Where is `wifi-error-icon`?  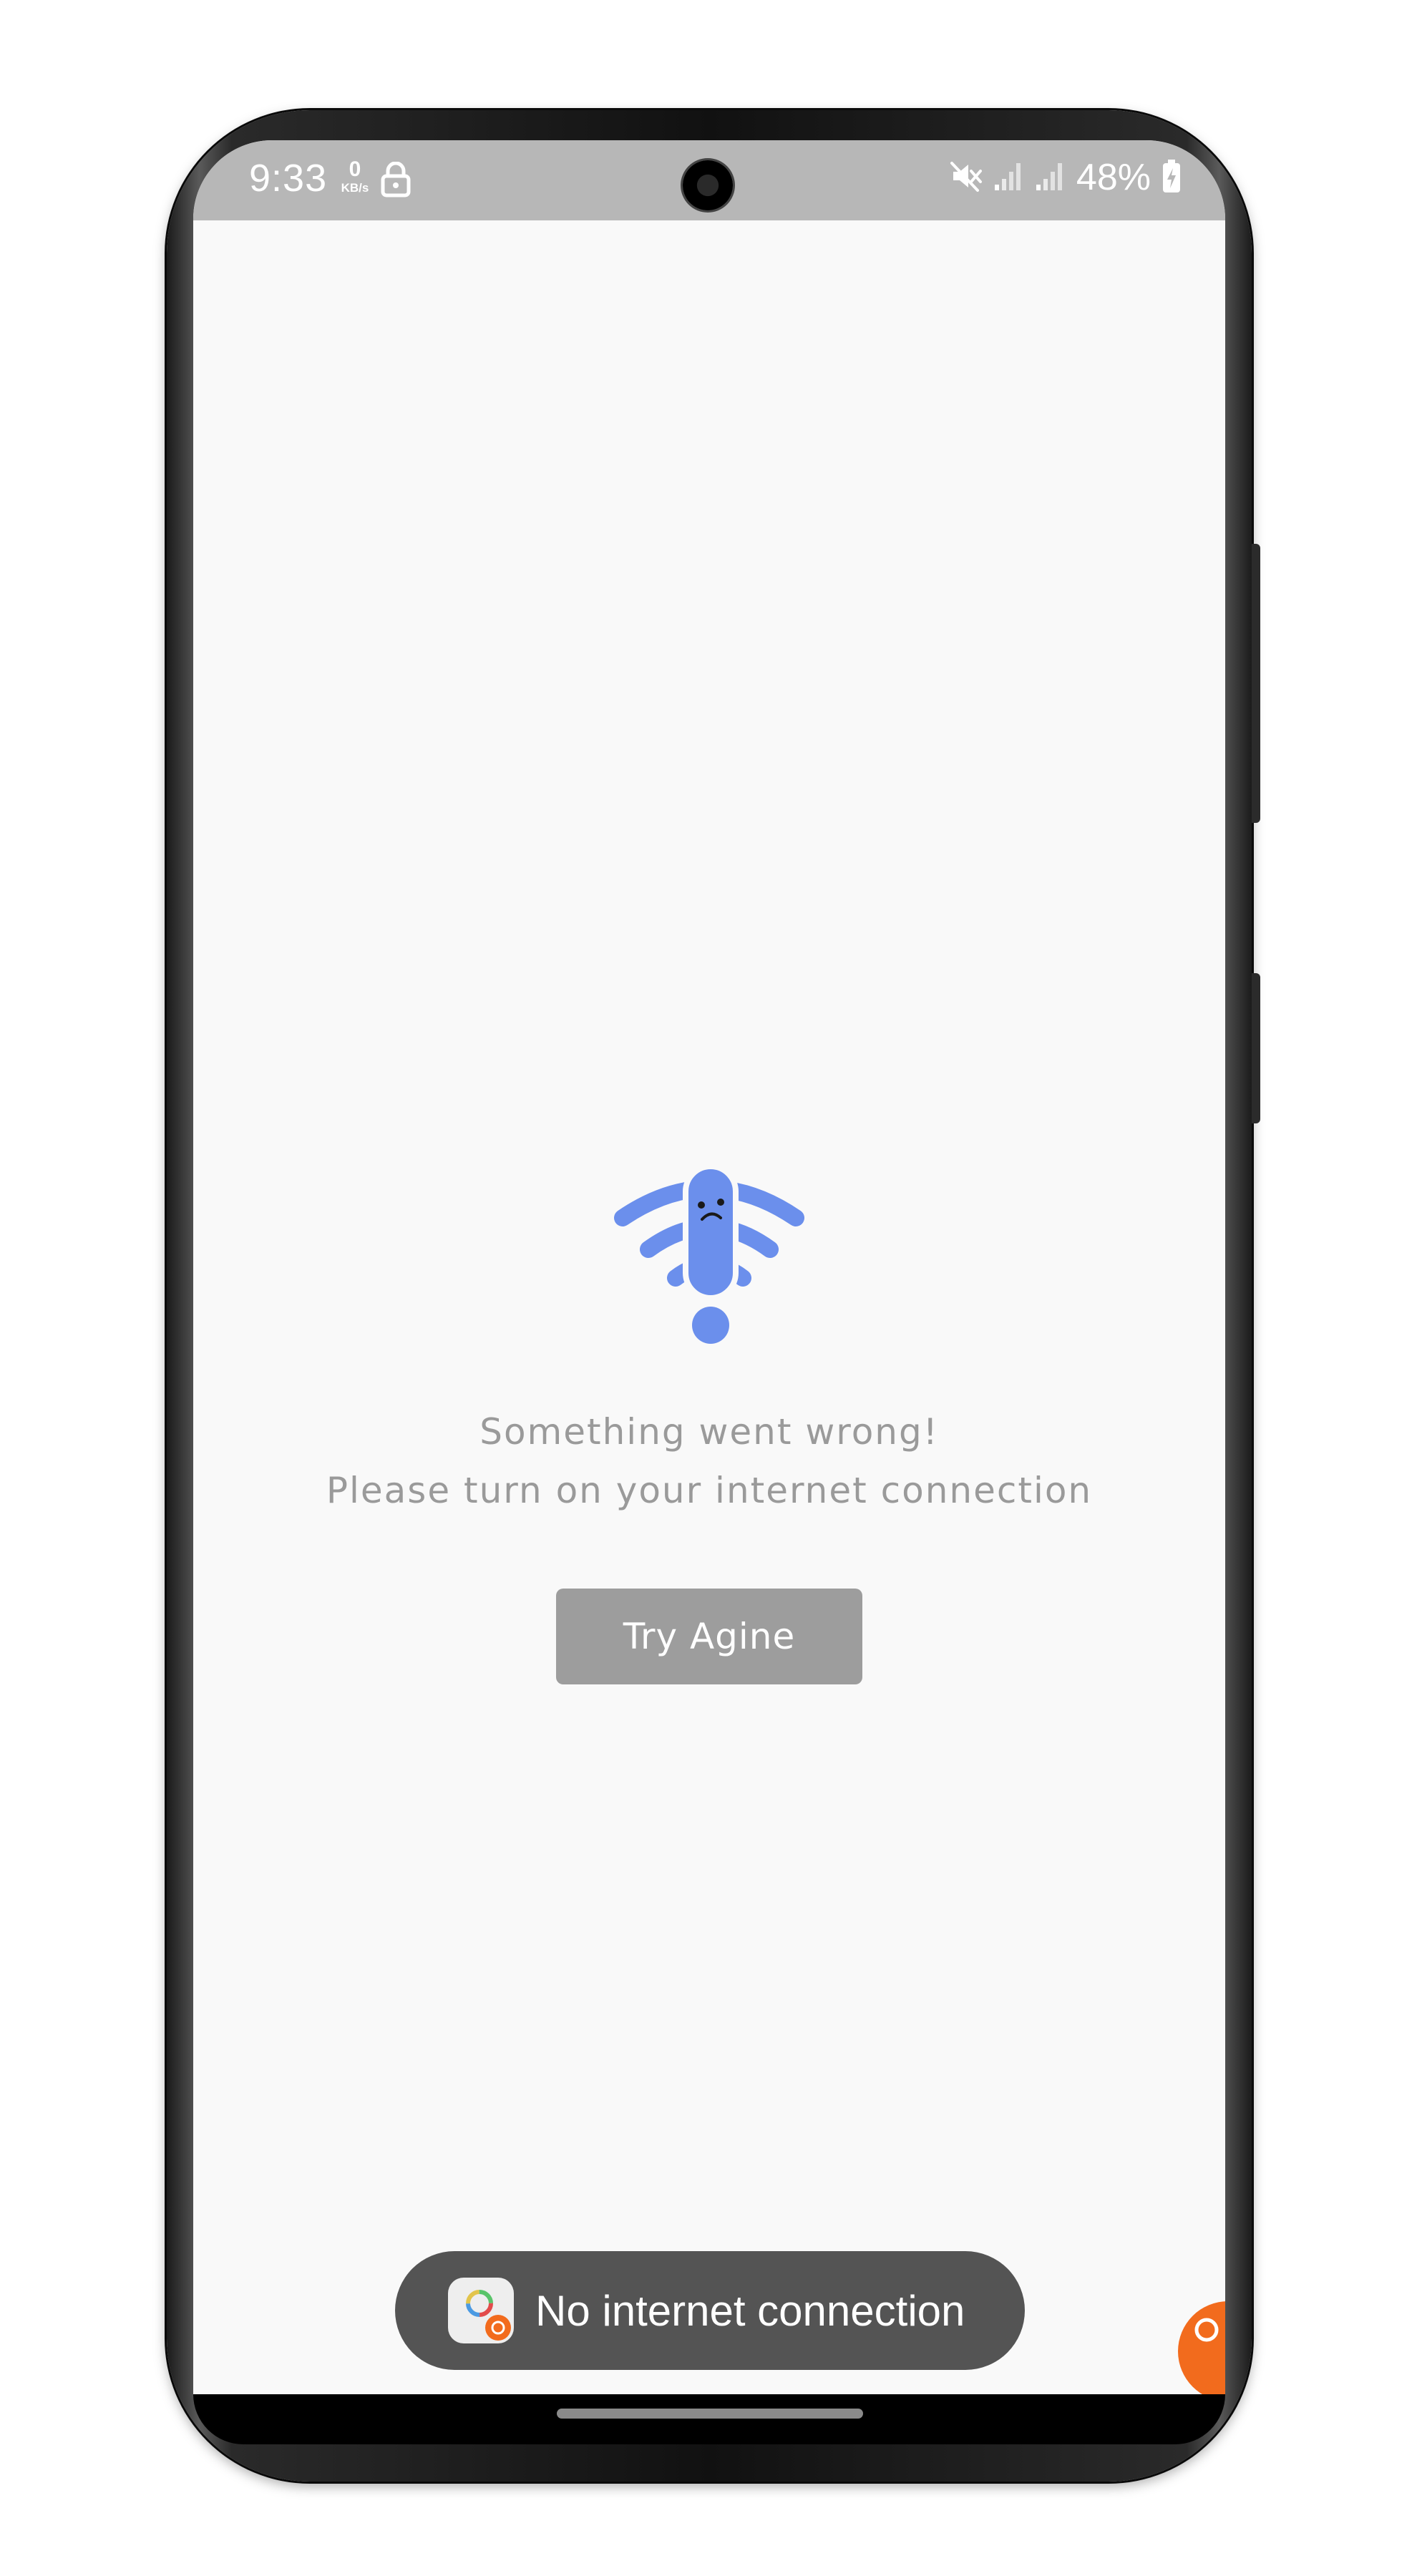
wifi-error-icon is located at coordinates (709, 1254).